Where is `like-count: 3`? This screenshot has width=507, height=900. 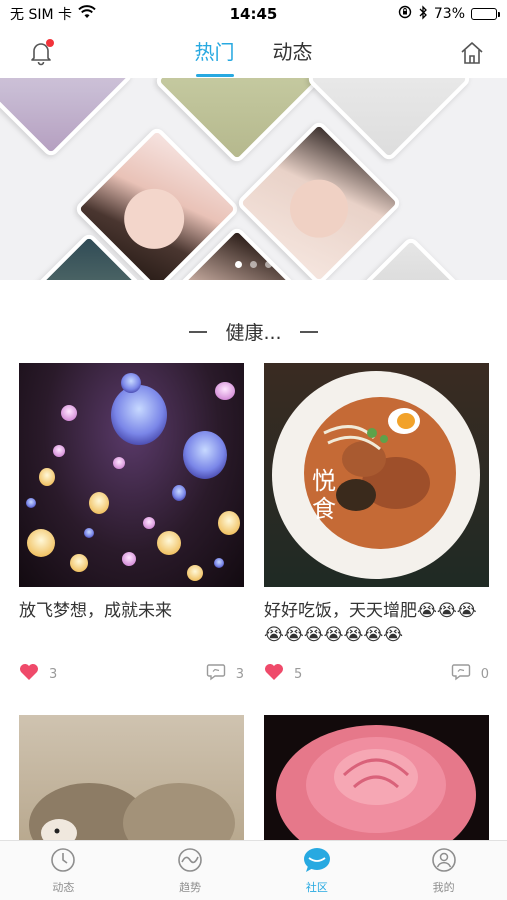 like-count: 3 is located at coordinates (53, 674).